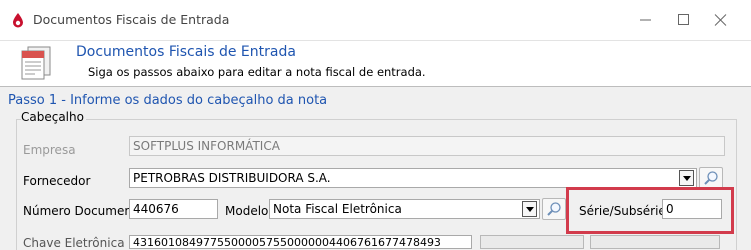  I want to click on close-button, so click(722, 20).